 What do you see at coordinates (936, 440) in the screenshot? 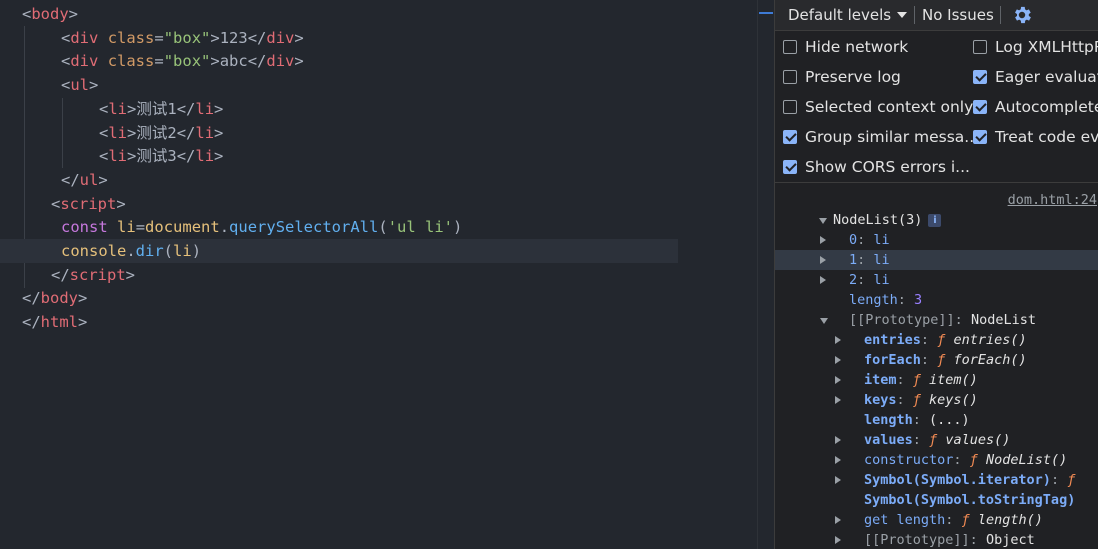
I see `object-property-row: values: ƒ values()` at bounding box center [936, 440].